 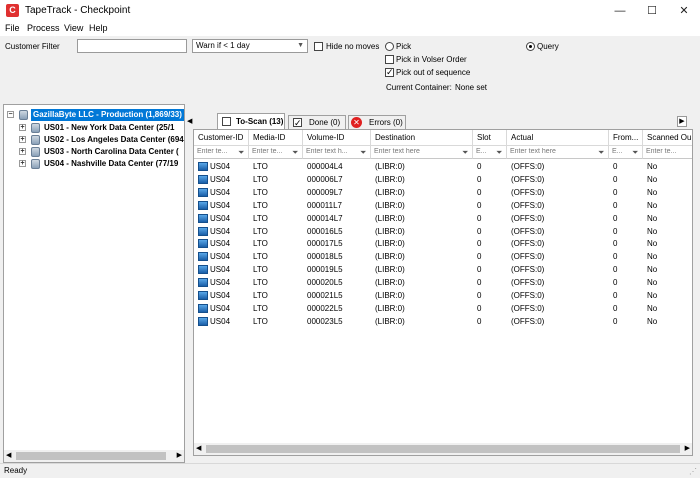 What do you see at coordinates (350, 29) in the screenshot?
I see `menu-bar: File Process View Help` at bounding box center [350, 29].